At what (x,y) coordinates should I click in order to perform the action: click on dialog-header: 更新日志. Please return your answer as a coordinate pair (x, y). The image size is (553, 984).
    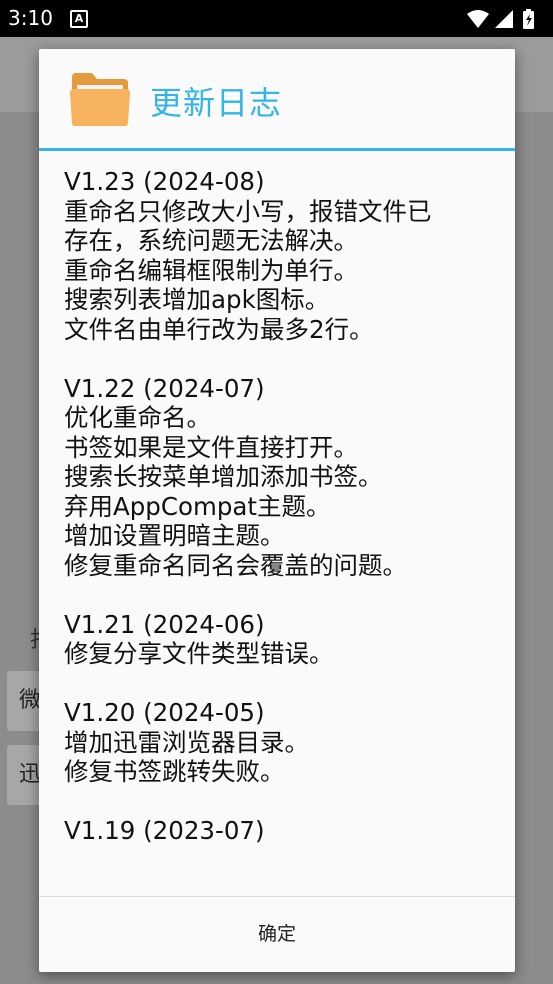
    Looking at the image, I should click on (277, 98).